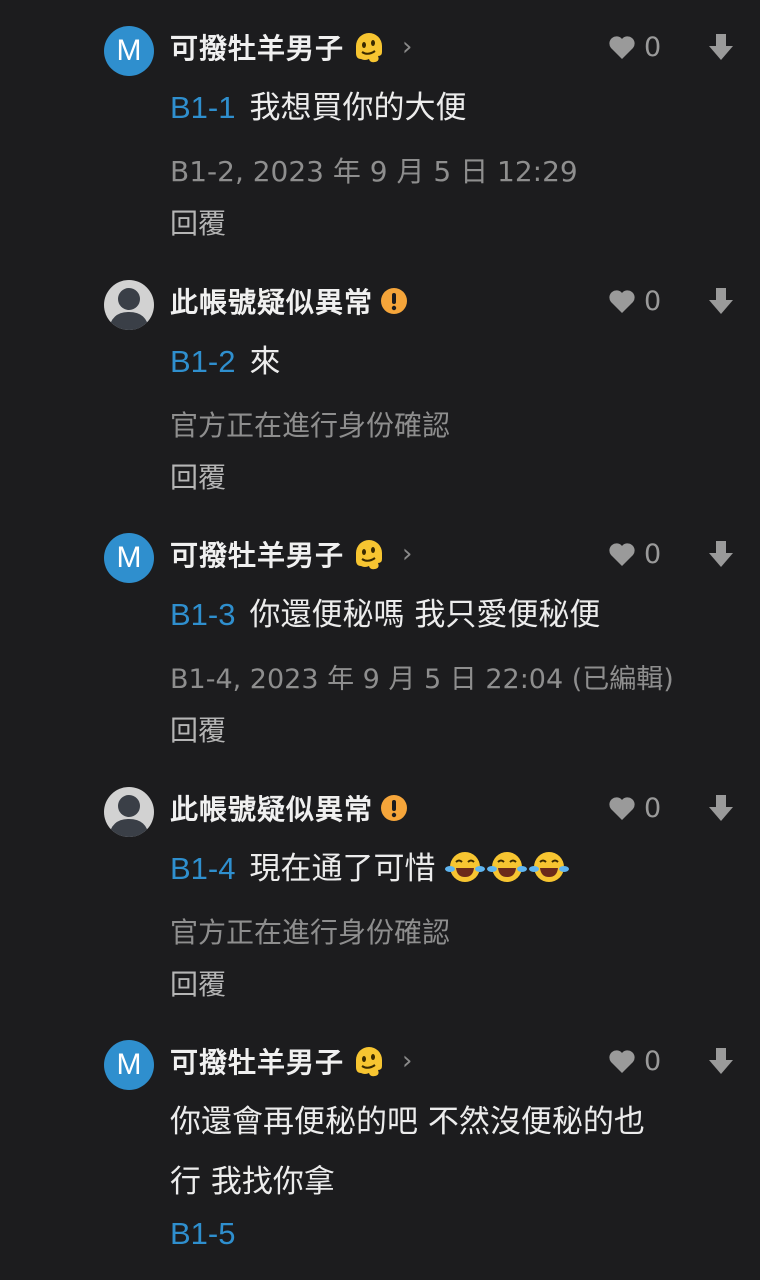  Describe the element at coordinates (265, 362) in the screenshot. I see `comment-text: 來` at that location.